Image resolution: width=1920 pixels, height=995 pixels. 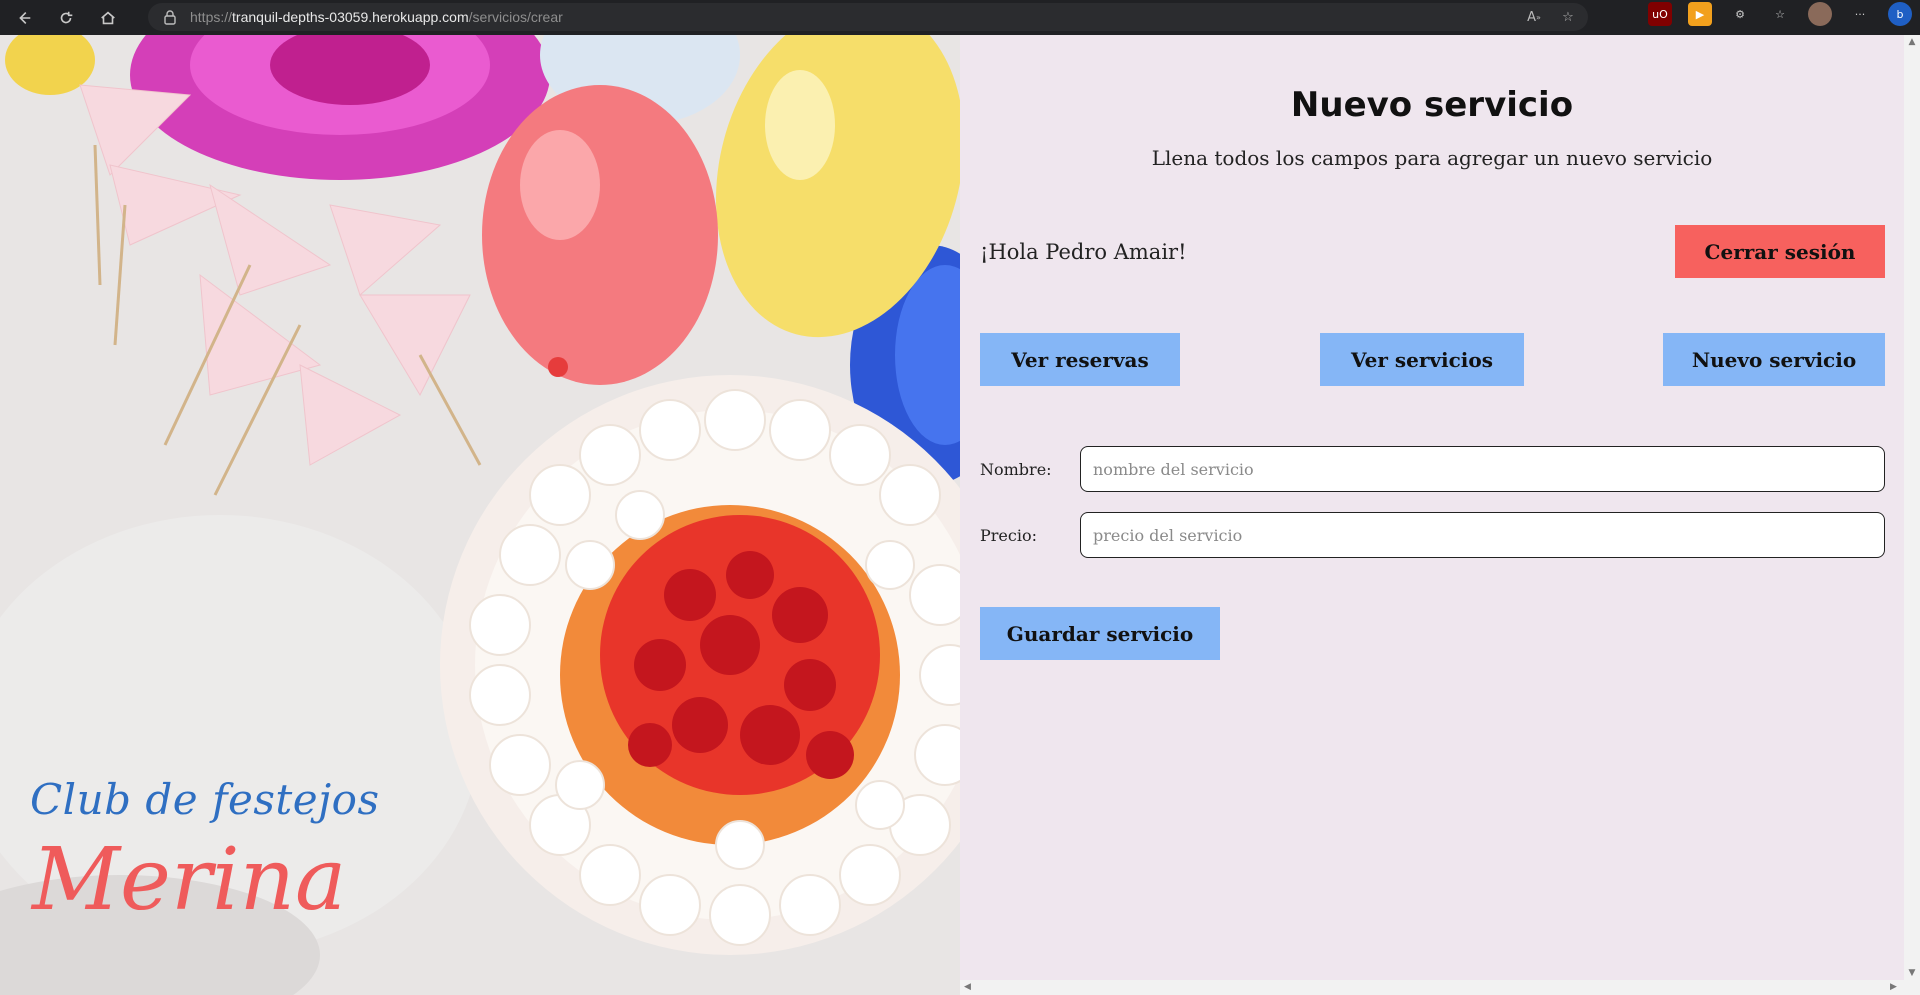 I want to click on view-reservations-button: Ver reservas, so click(x=1080, y=359).